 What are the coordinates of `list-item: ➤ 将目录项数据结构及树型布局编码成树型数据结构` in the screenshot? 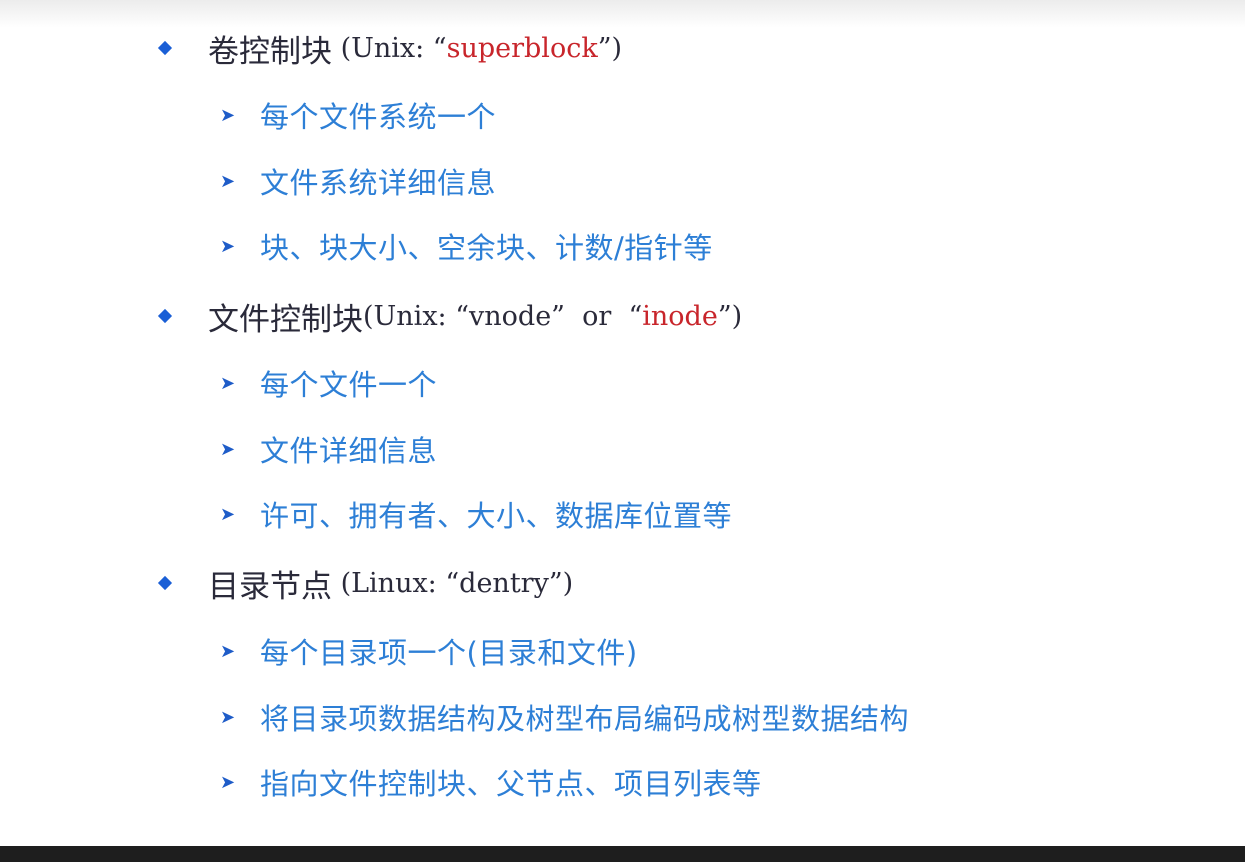 It's located at (564, 717).